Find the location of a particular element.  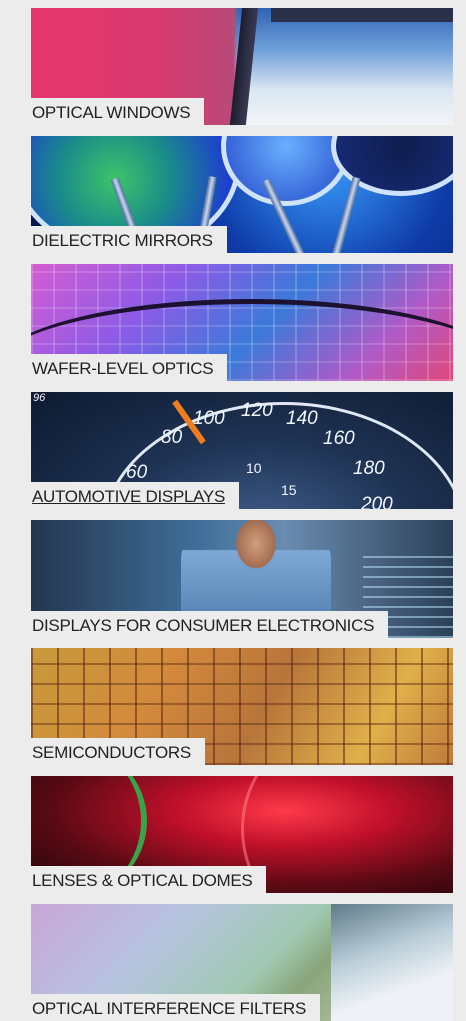

category-tile-optical-windows: OPTICAL WINDOWS is located at coordinates (242, 66).